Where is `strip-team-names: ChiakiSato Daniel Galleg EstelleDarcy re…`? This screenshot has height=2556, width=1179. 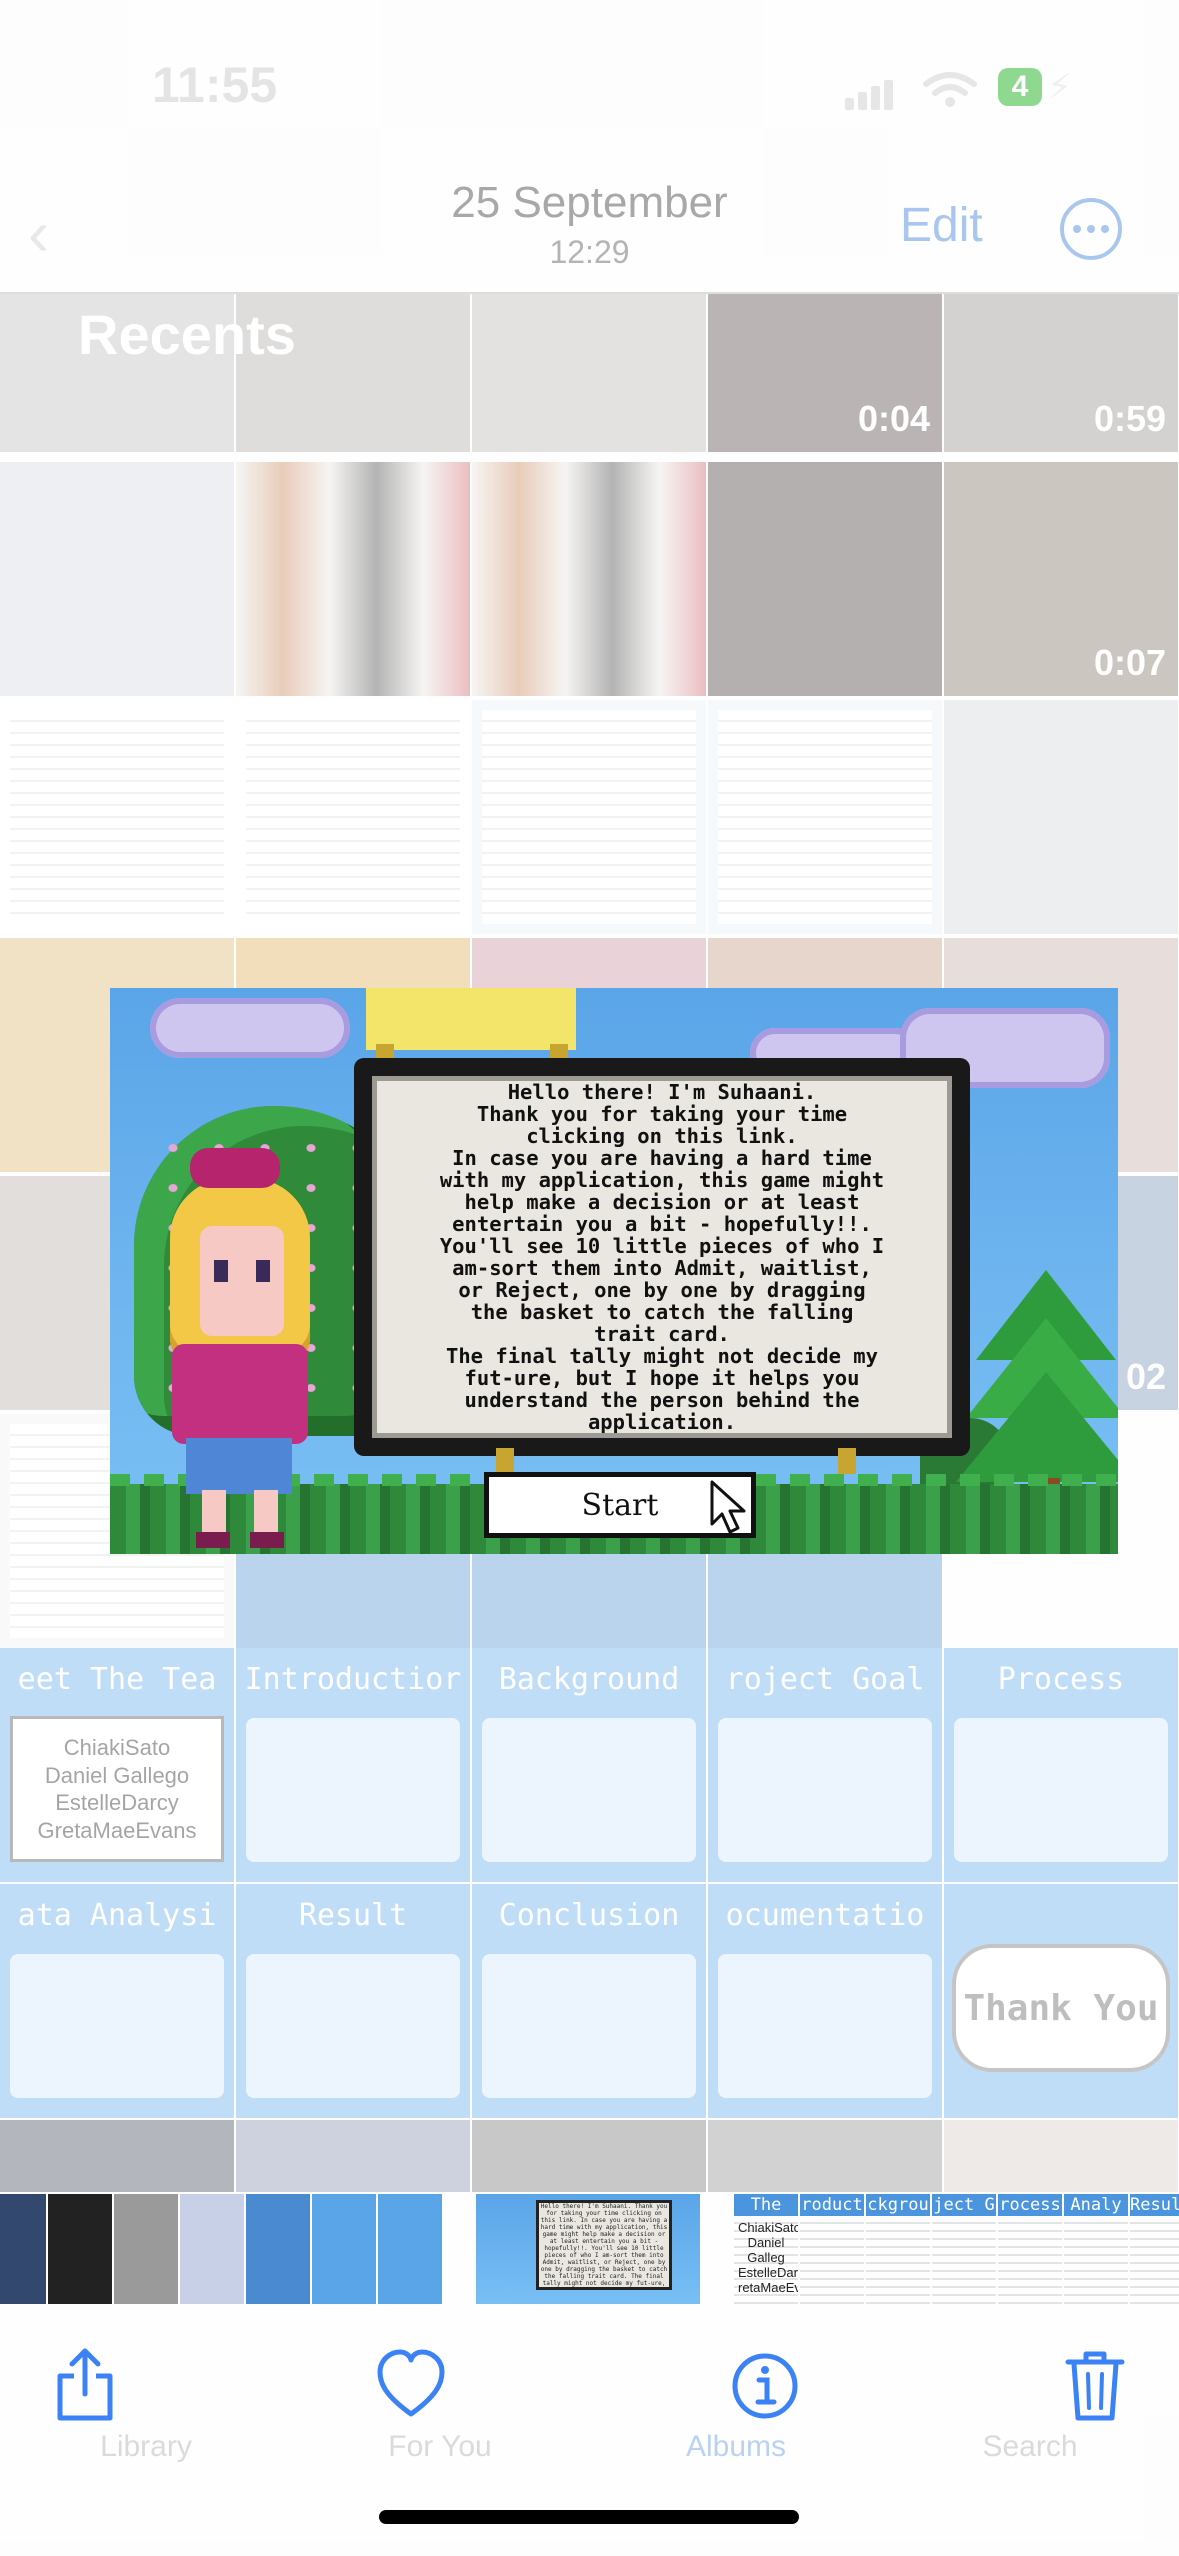 strip-team-names: ChiakiSato Daniel Galleg EstelleDarcy re… is located at coordinates (766, 2260).